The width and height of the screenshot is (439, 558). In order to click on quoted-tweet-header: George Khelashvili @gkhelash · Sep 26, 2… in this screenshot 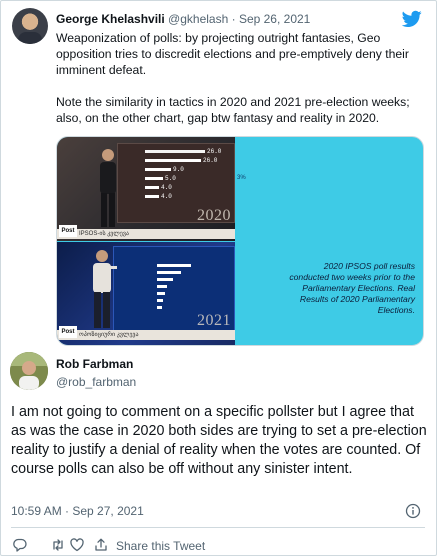, I will do `click(183, 19)`.